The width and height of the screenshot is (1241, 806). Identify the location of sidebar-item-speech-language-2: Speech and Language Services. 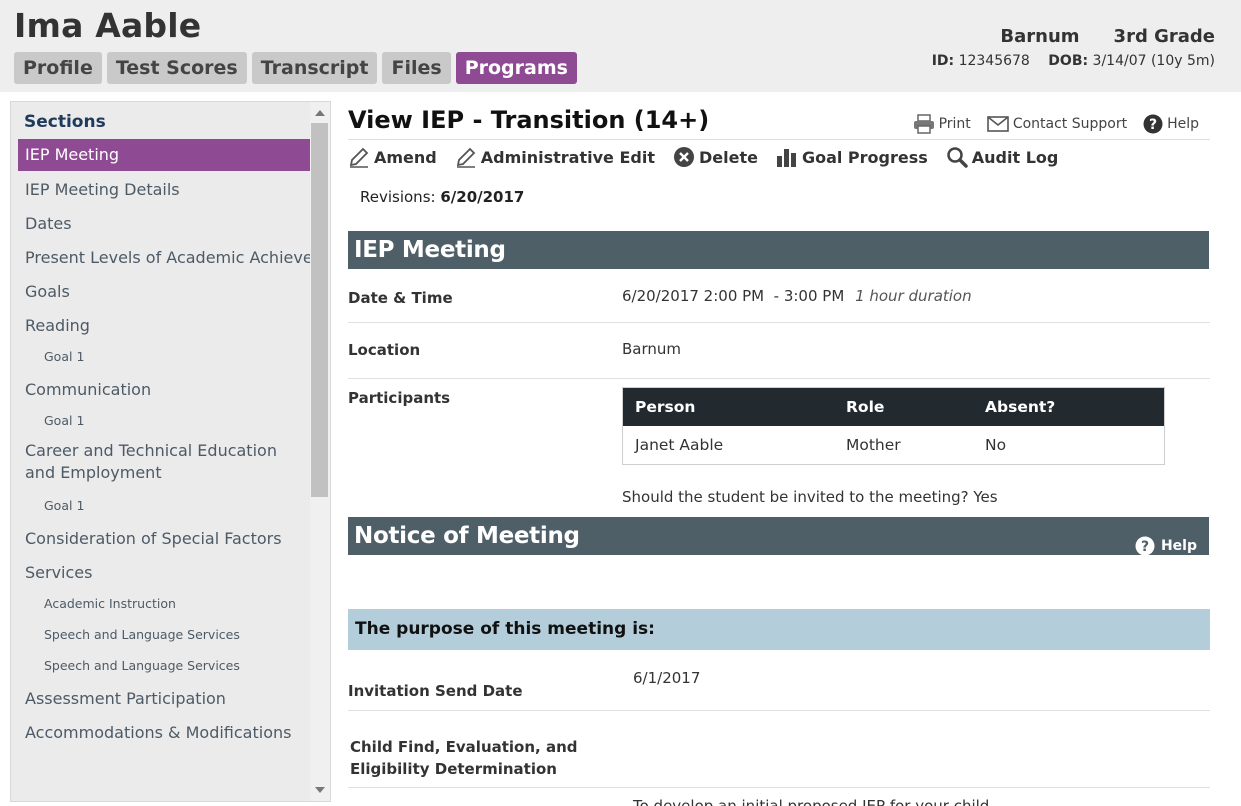
(164, 665).